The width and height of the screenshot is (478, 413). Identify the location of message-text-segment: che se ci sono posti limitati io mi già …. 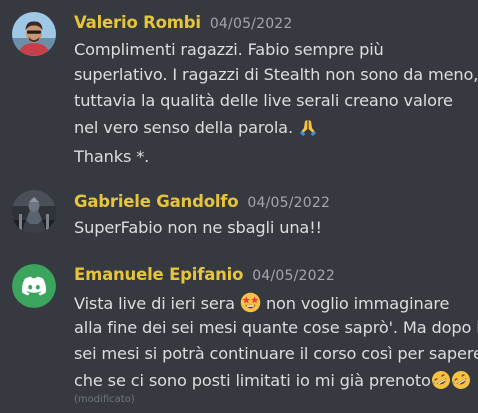
(252, 380).